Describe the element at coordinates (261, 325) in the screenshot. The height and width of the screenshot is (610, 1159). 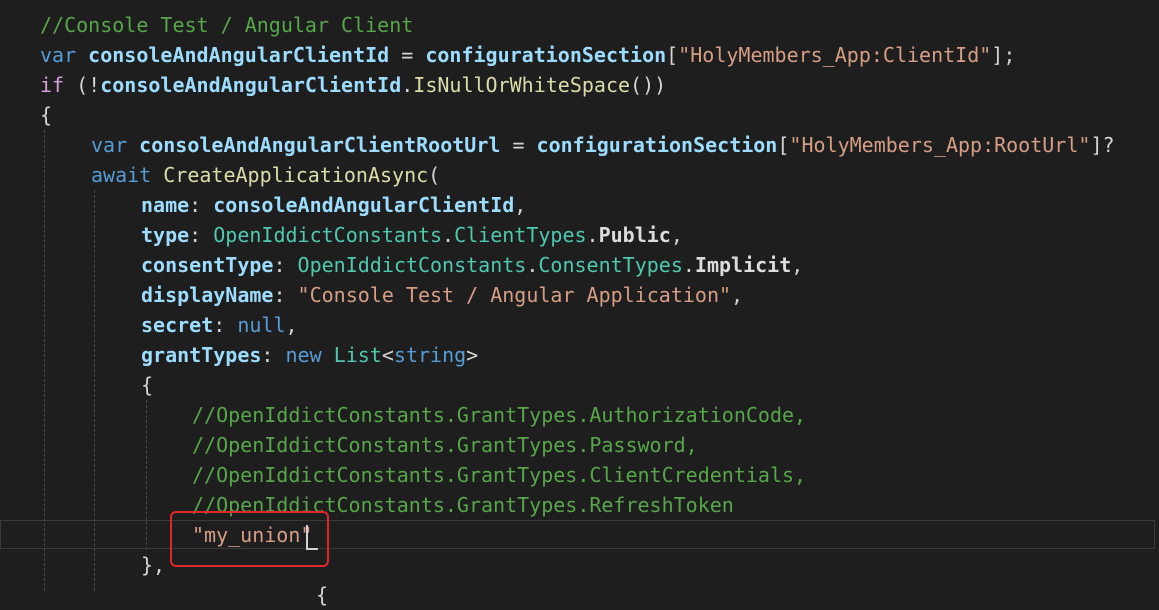
I see `code-token: null` at that location.